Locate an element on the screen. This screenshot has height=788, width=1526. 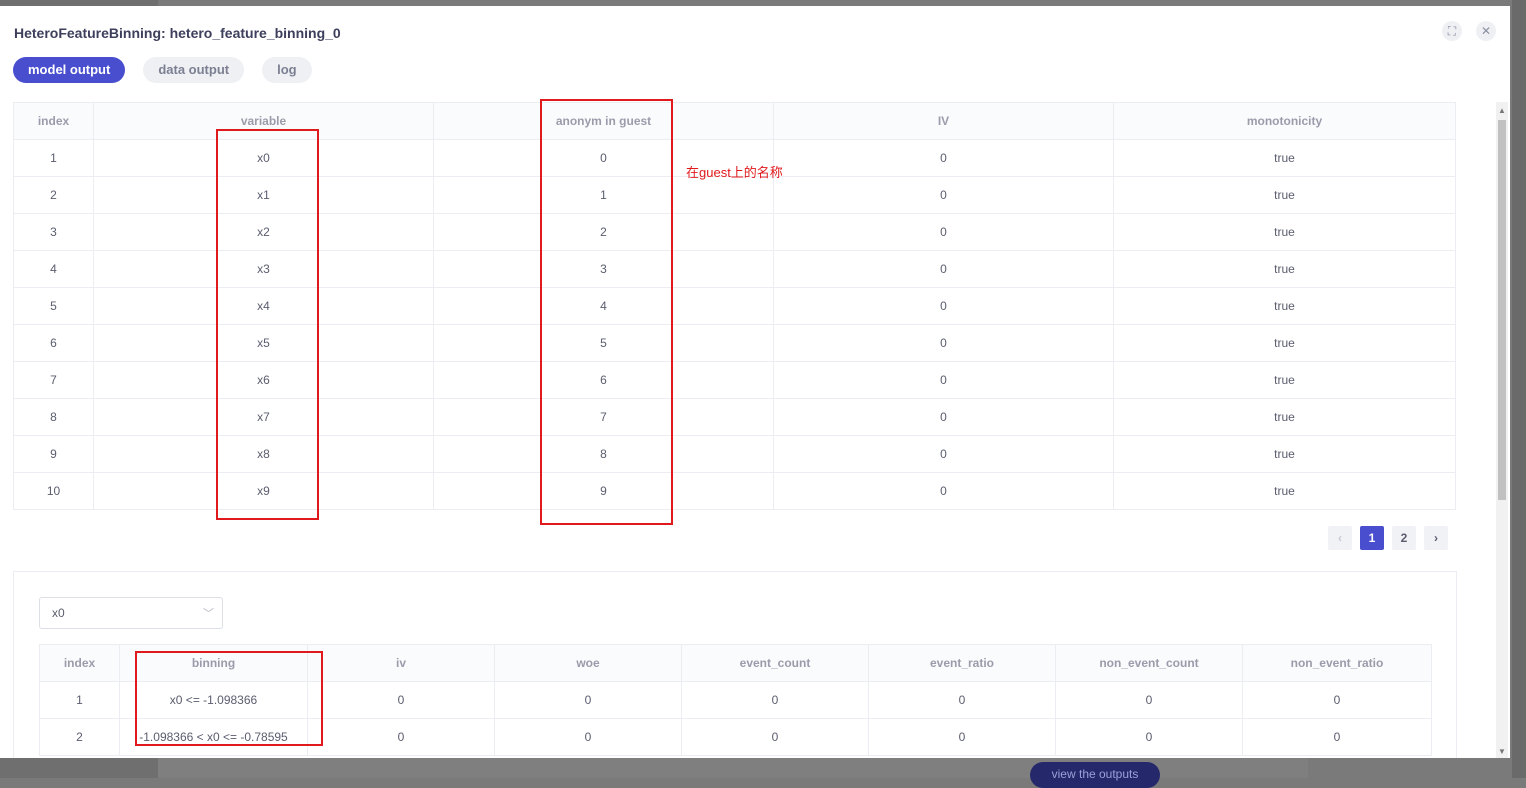
scroll-down-arrow-icon: ▼ is located at coordinates (1502, 751).